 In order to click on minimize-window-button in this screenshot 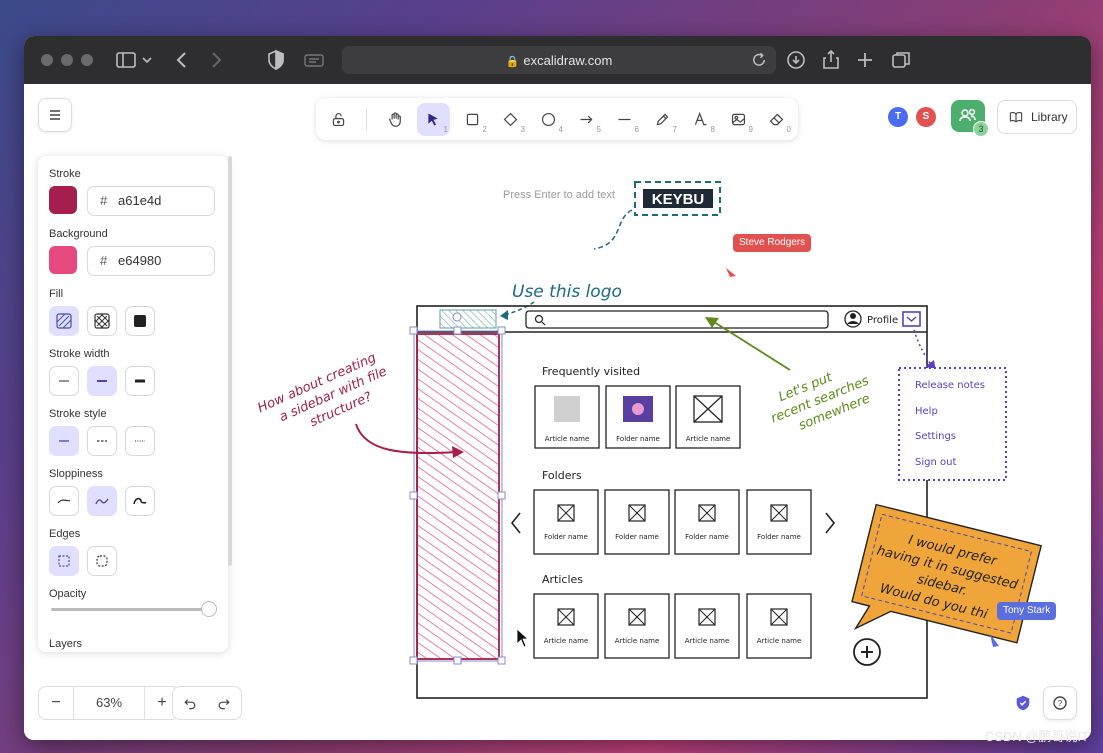, I will do `click(67, 60)`.